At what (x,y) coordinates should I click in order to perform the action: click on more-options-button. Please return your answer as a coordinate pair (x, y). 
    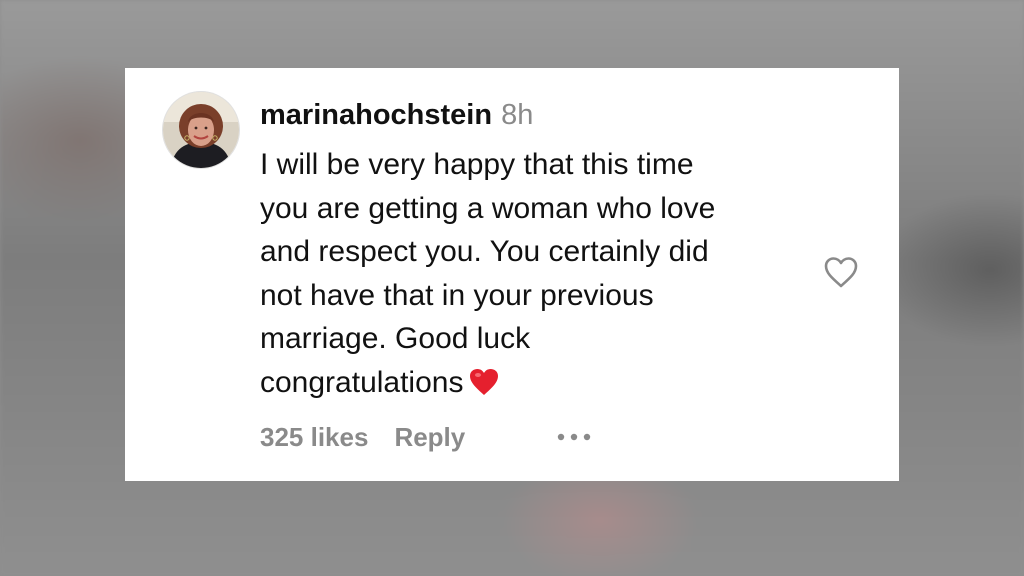
    Looking at the image, I should click on (576, 437).